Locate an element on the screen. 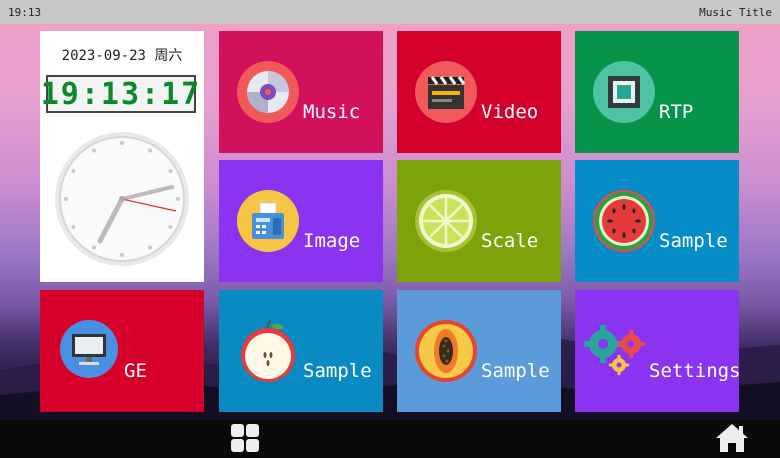  clapperboard-icon is located at coordinates (446, 92).